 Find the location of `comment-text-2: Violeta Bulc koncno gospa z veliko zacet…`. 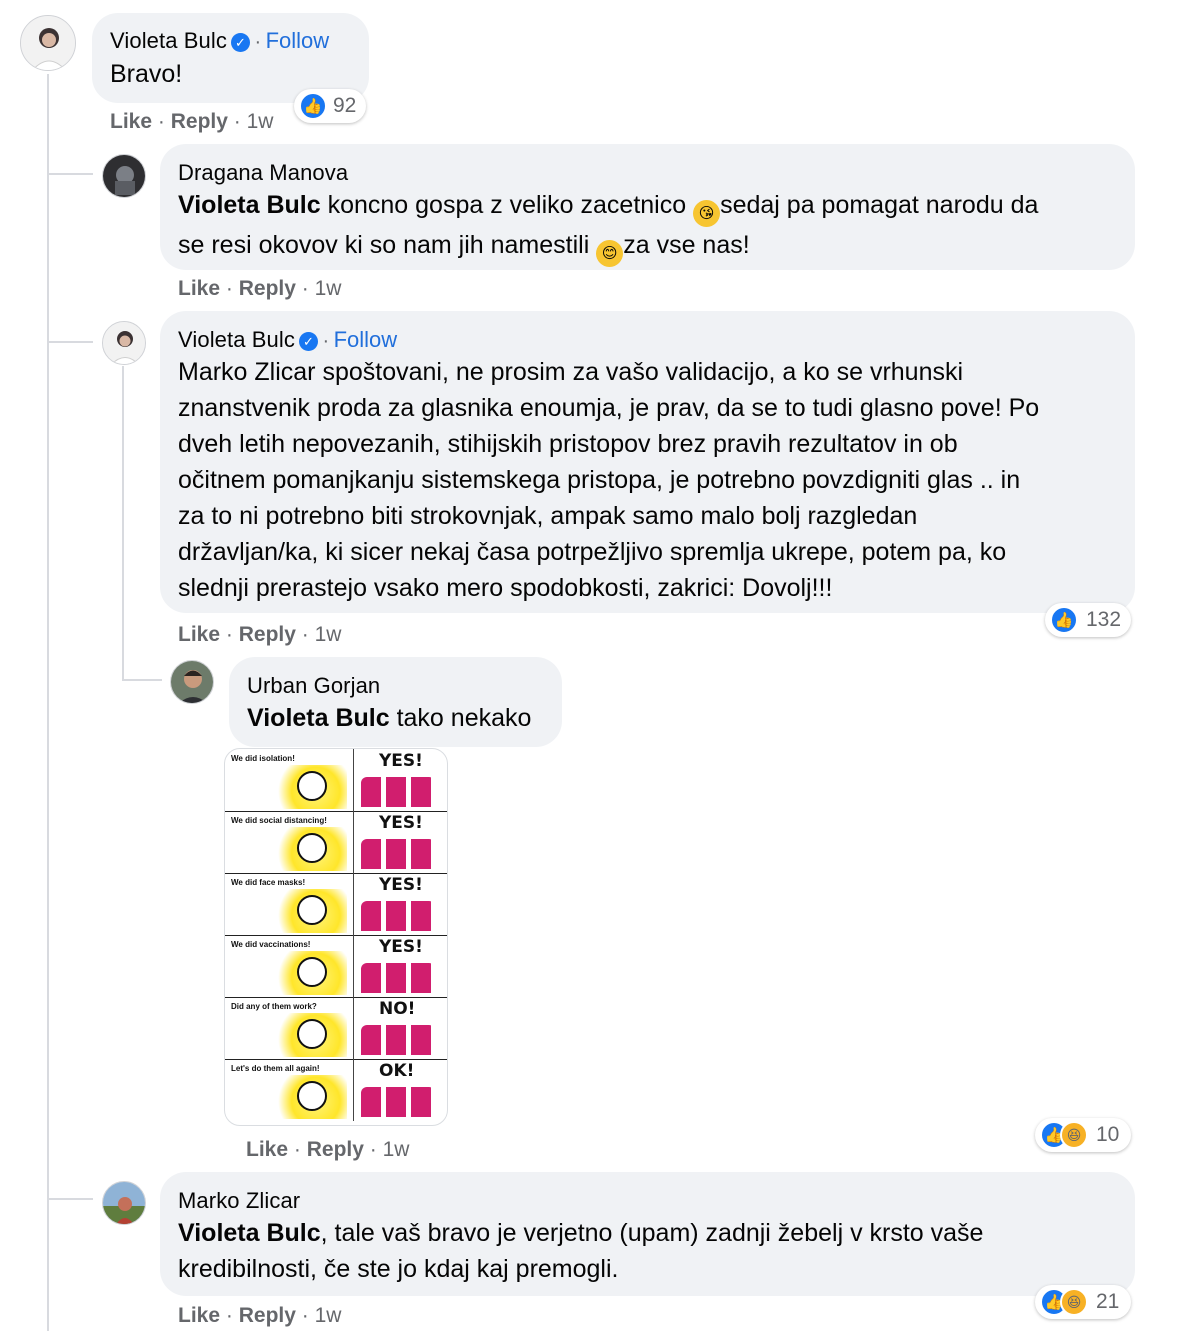

comment-text-2: Violeta Bulc koncno gospa z veliko zacet… is located at coordinates (648, 227).